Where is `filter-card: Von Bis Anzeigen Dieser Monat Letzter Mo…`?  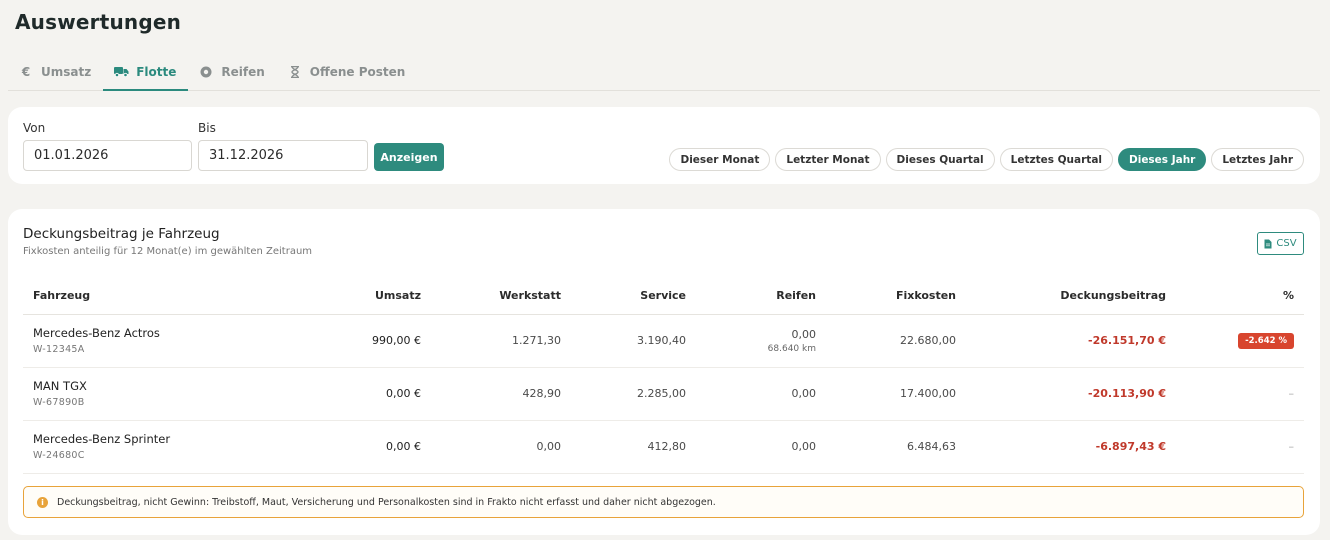 filter-card: Von Bis Anzeigen Dieser Monat Letzter Mo… is located at coordinates (664, 145).